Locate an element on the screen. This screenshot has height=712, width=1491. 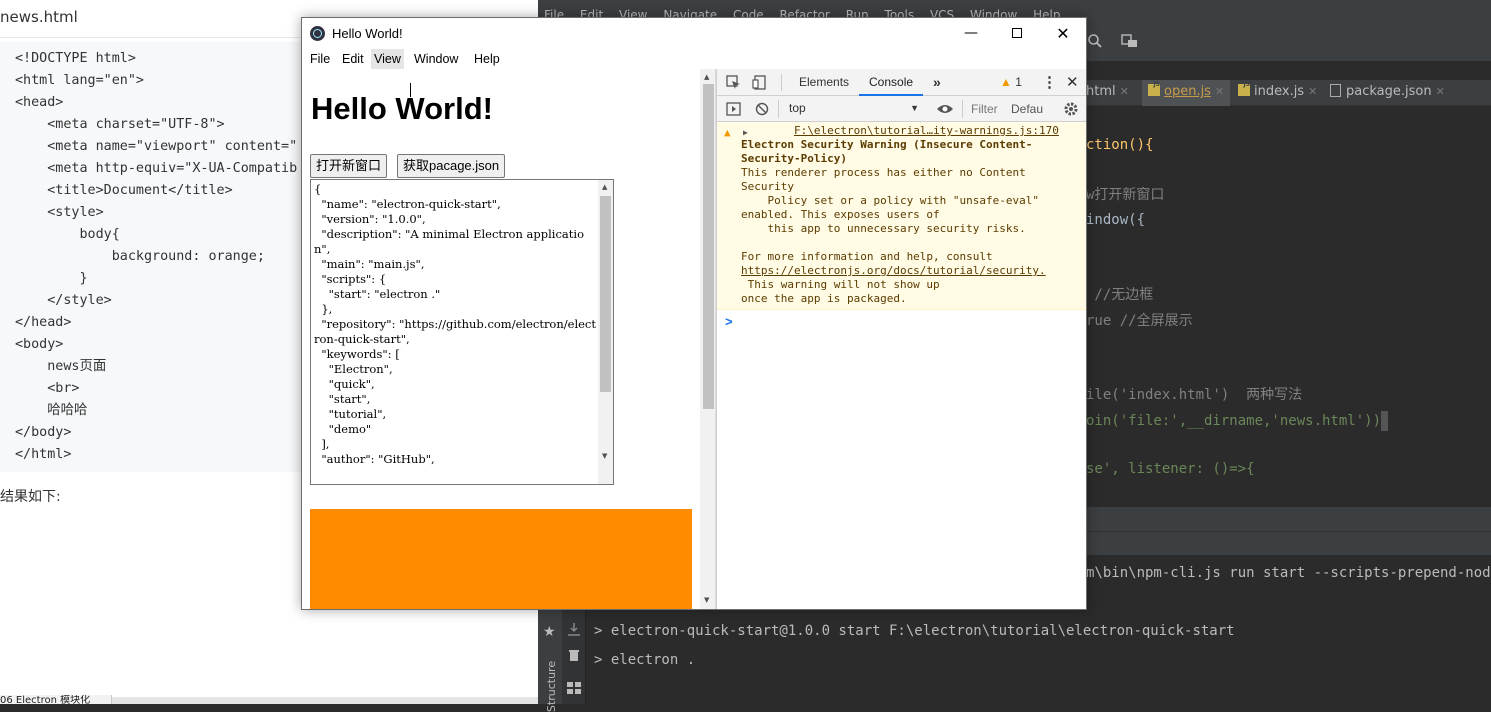
ide-side-toolwindow-bar: ★ Structure is located at coordinates (550, 661).